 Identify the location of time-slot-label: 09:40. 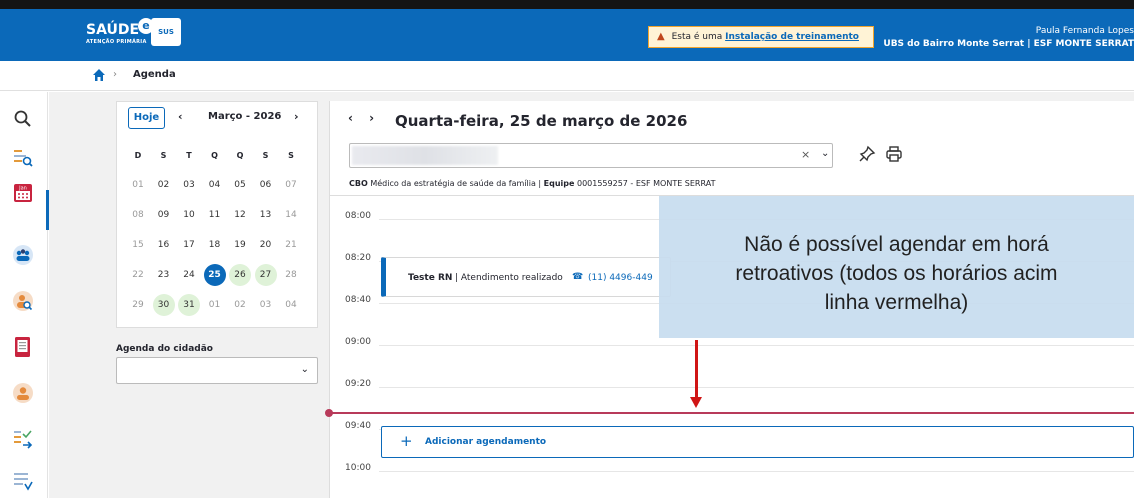
(358, 426).